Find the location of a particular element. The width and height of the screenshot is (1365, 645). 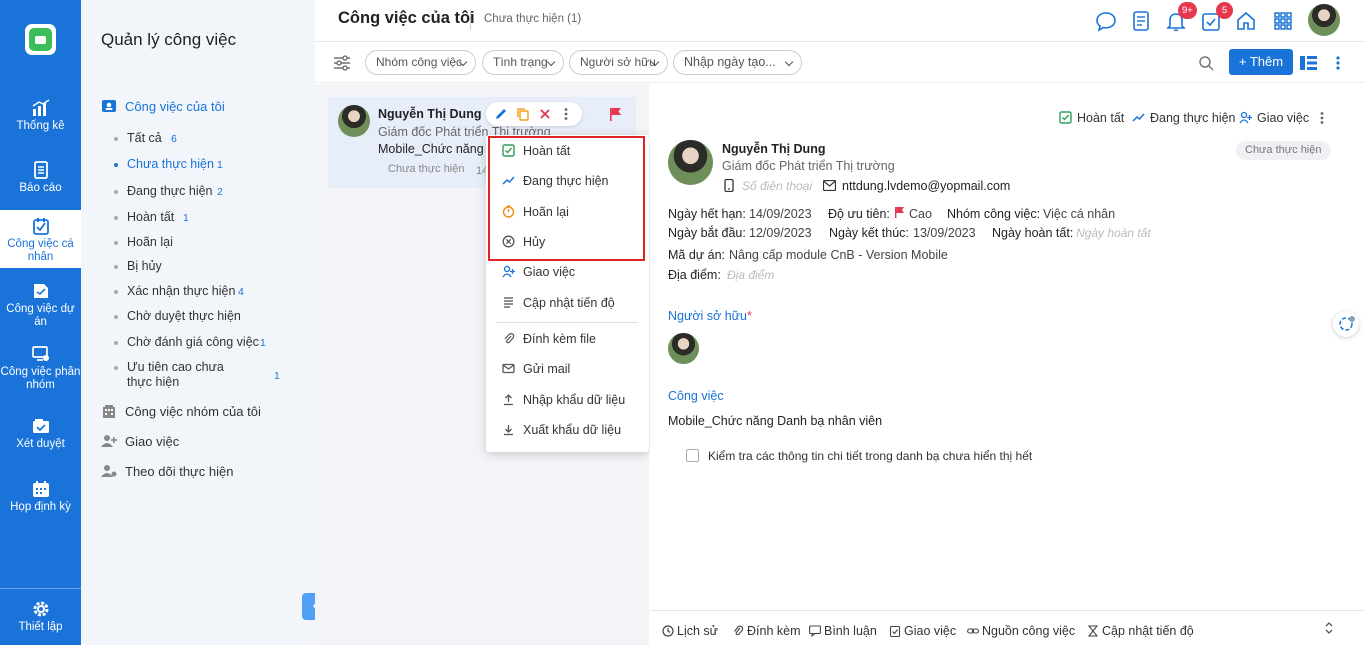

rail-item-personal-tasks: Công việc cá nhân is located at coordinates (40, 239).